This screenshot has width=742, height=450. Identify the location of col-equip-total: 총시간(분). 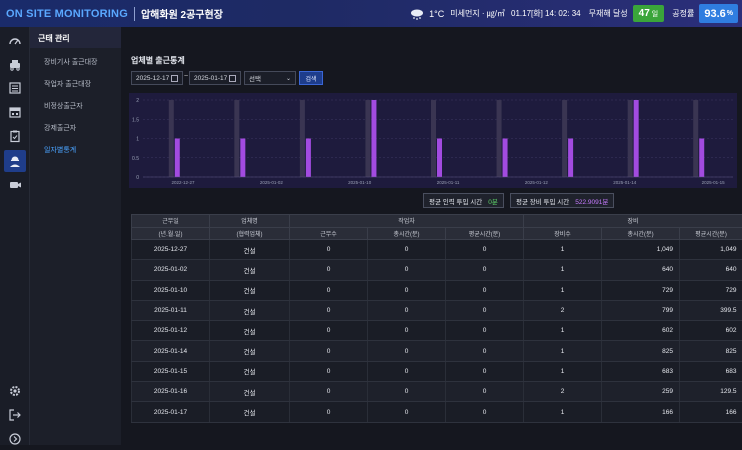
(641, 233).